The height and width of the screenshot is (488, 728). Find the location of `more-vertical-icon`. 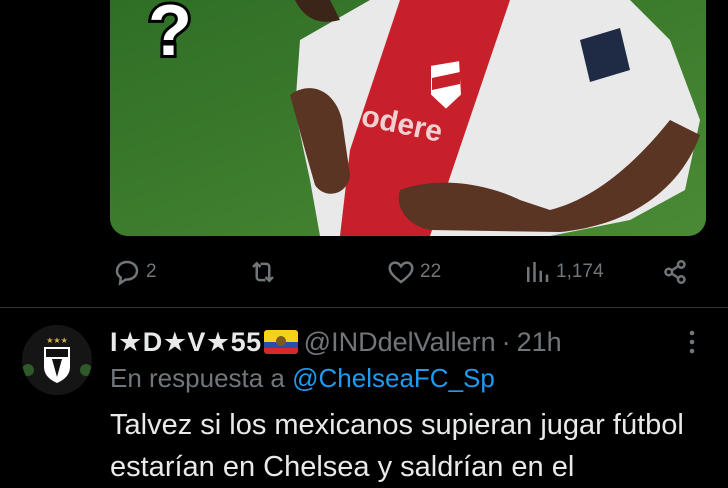

more-vertical-icon is located at coordinates (692, 342).